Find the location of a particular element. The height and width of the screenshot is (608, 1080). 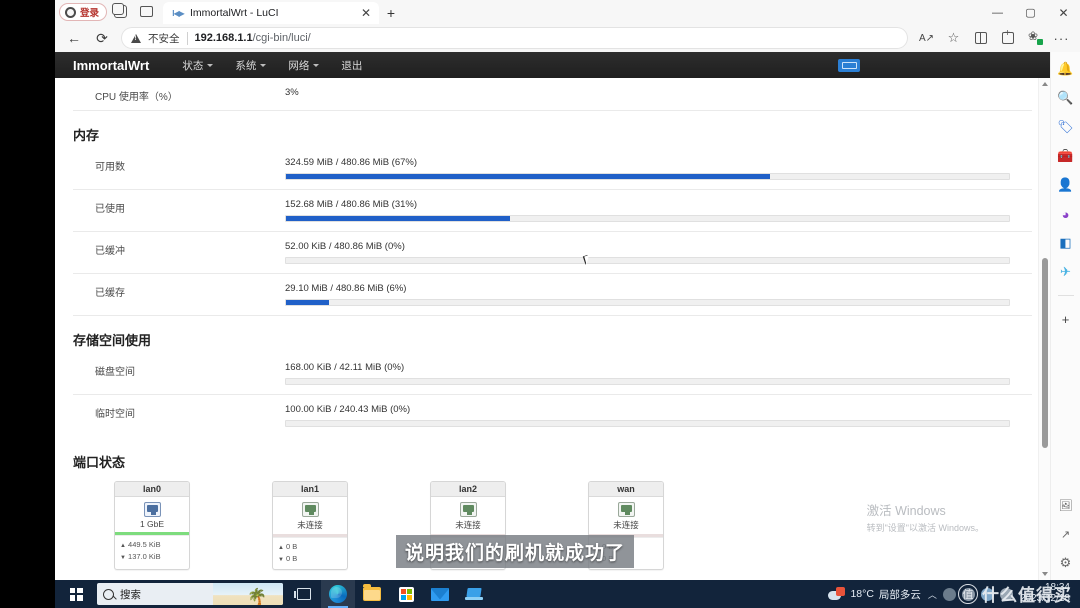

maximize-button: ▢ is located at coordinates (1030, 12).